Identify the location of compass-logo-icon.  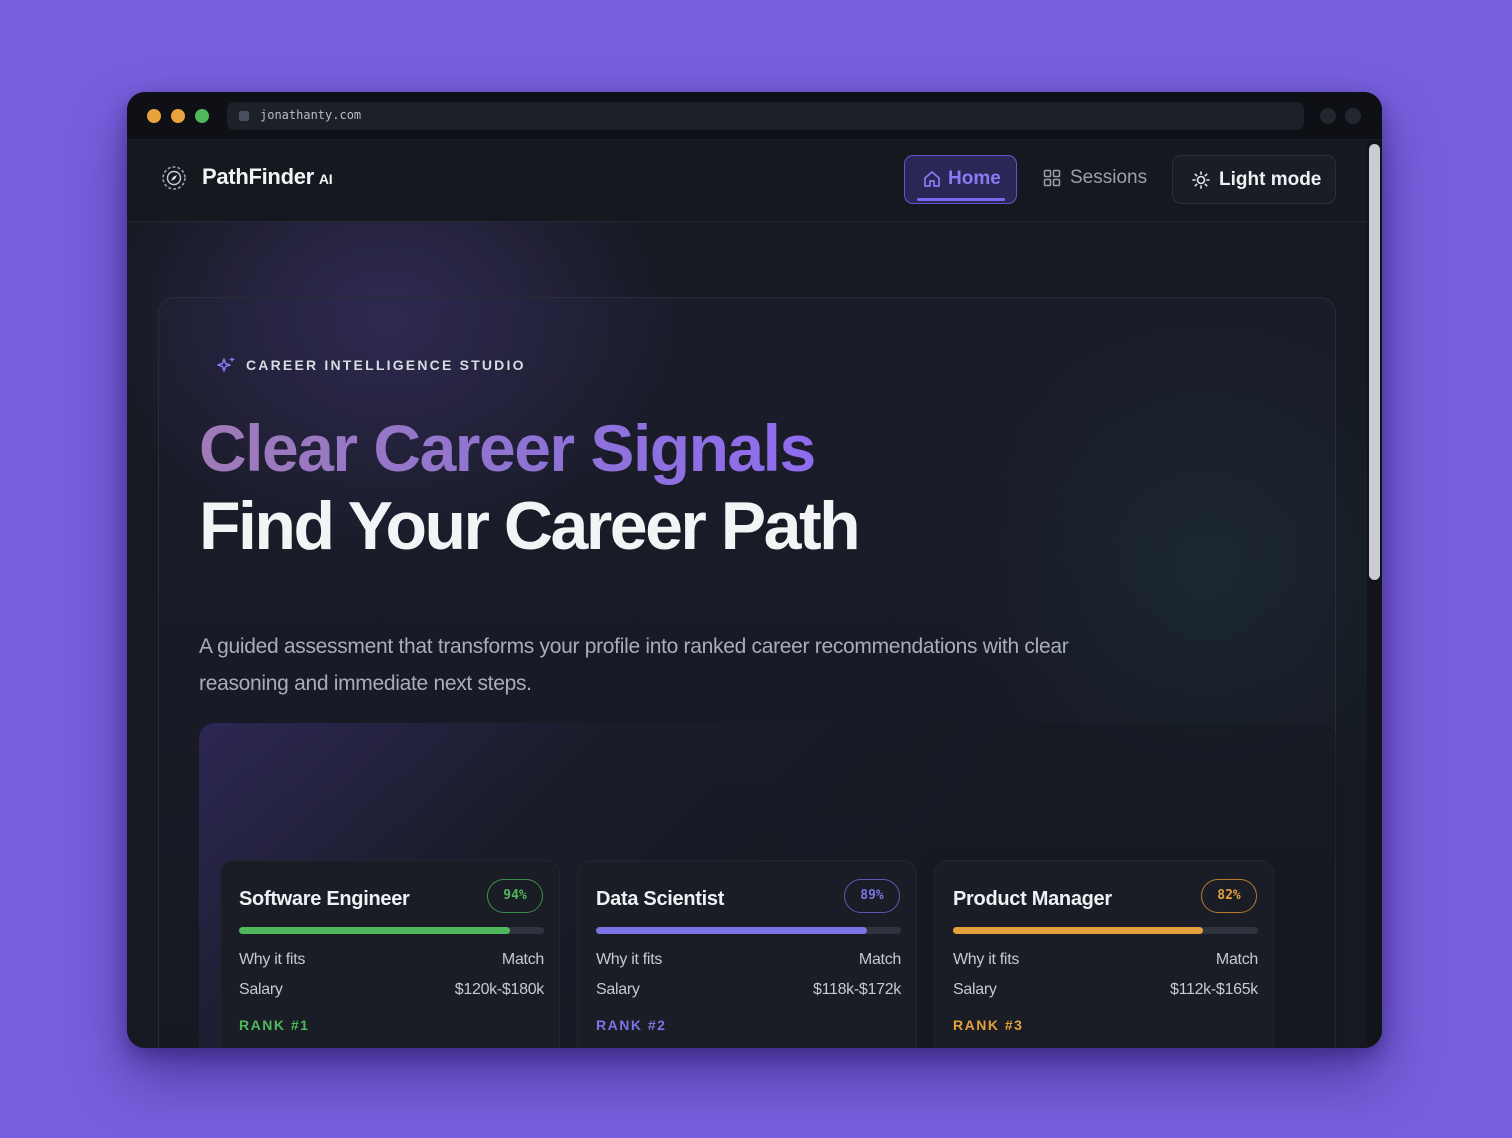
(174, 178).